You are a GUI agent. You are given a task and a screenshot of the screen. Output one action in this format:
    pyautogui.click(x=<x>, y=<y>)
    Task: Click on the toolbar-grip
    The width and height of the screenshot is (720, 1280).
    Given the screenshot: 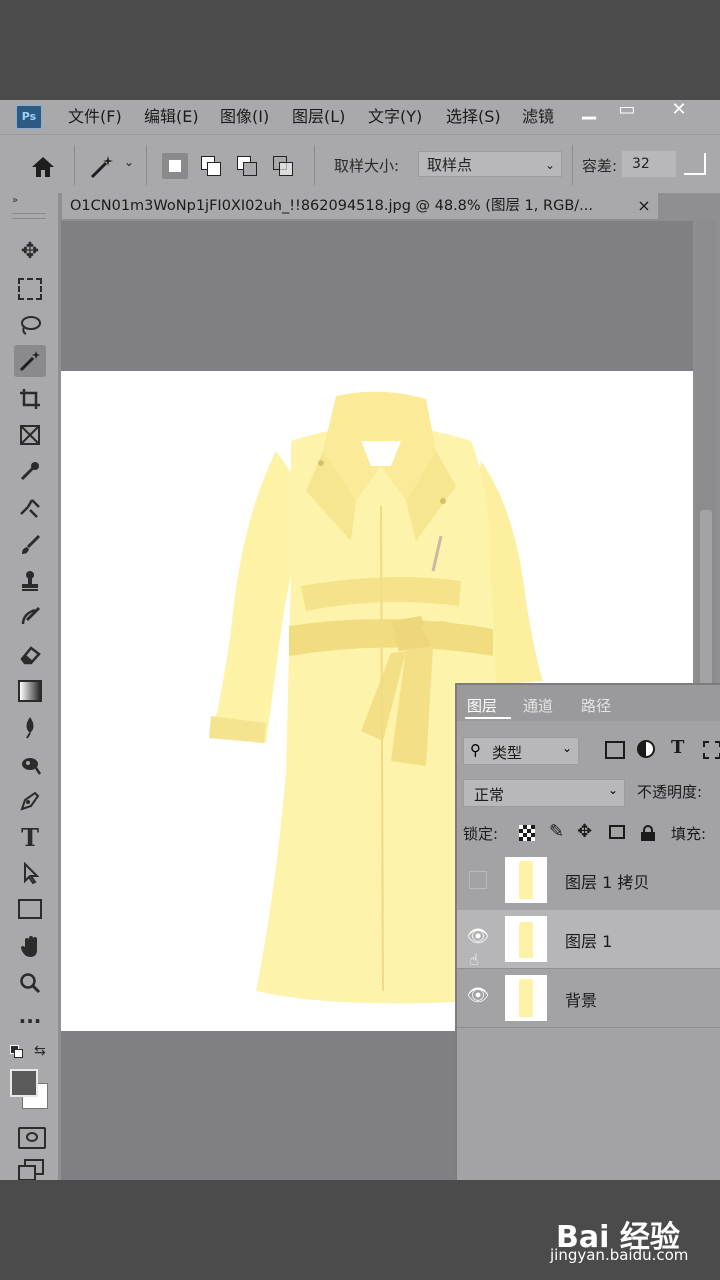 What is the action you would take?
    pyautogui.click(x=29, y=216)
    